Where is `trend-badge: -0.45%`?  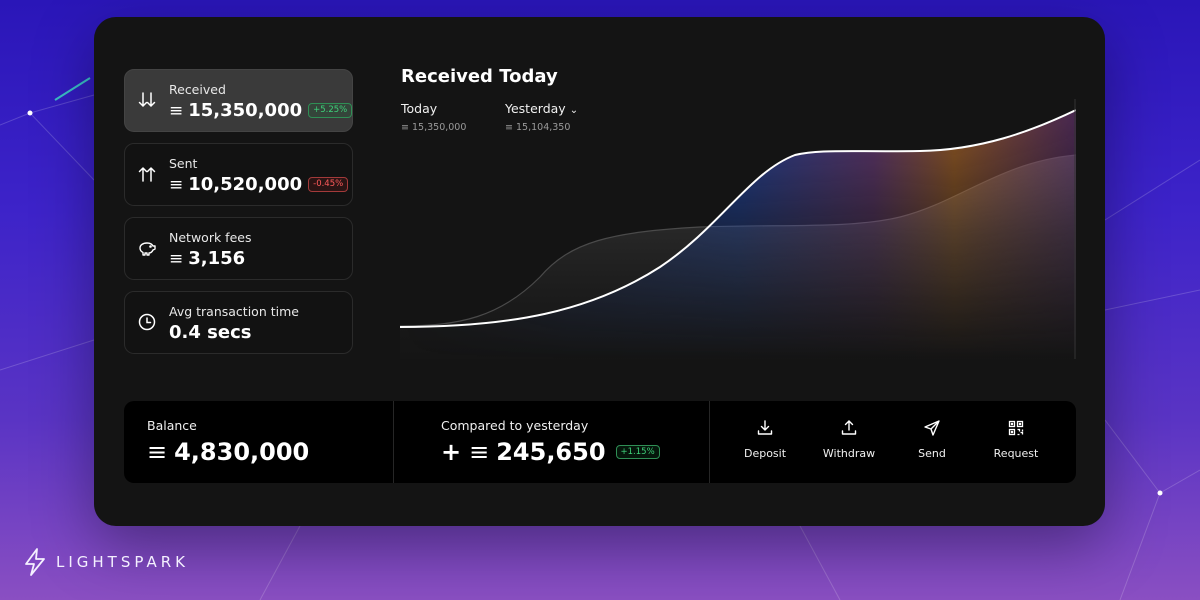
trend-badge: -0.45% is located at coordinates (328, 184).